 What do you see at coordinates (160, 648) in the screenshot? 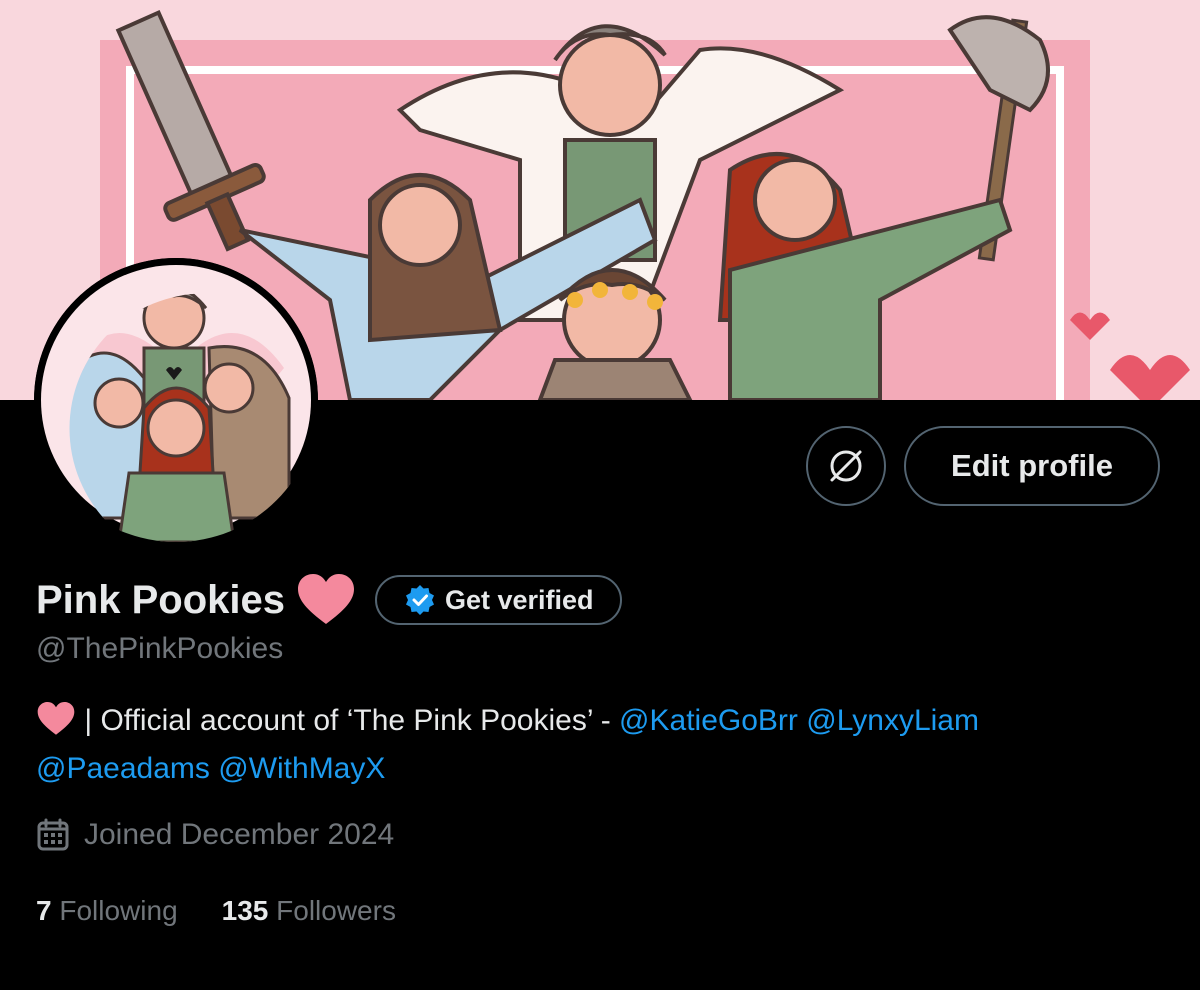
I see `profile-handle: @ThePinkPookies` at bounding box center [160, 648].